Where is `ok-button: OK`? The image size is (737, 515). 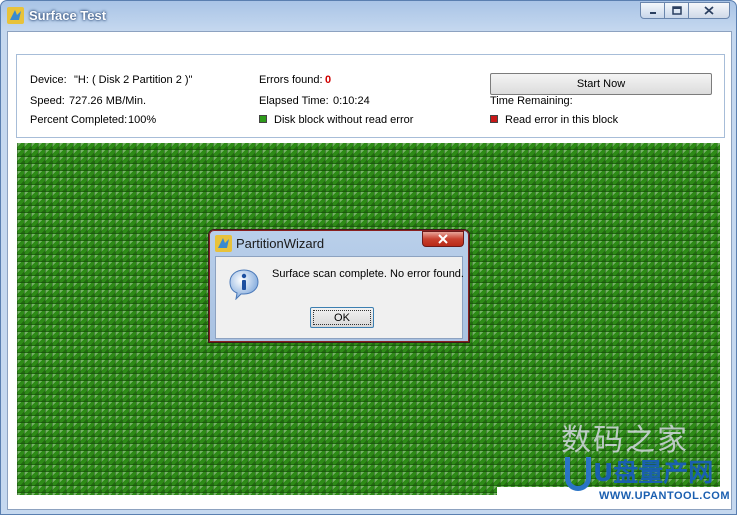 ok-button: OK is located at coordinates (342, 317).